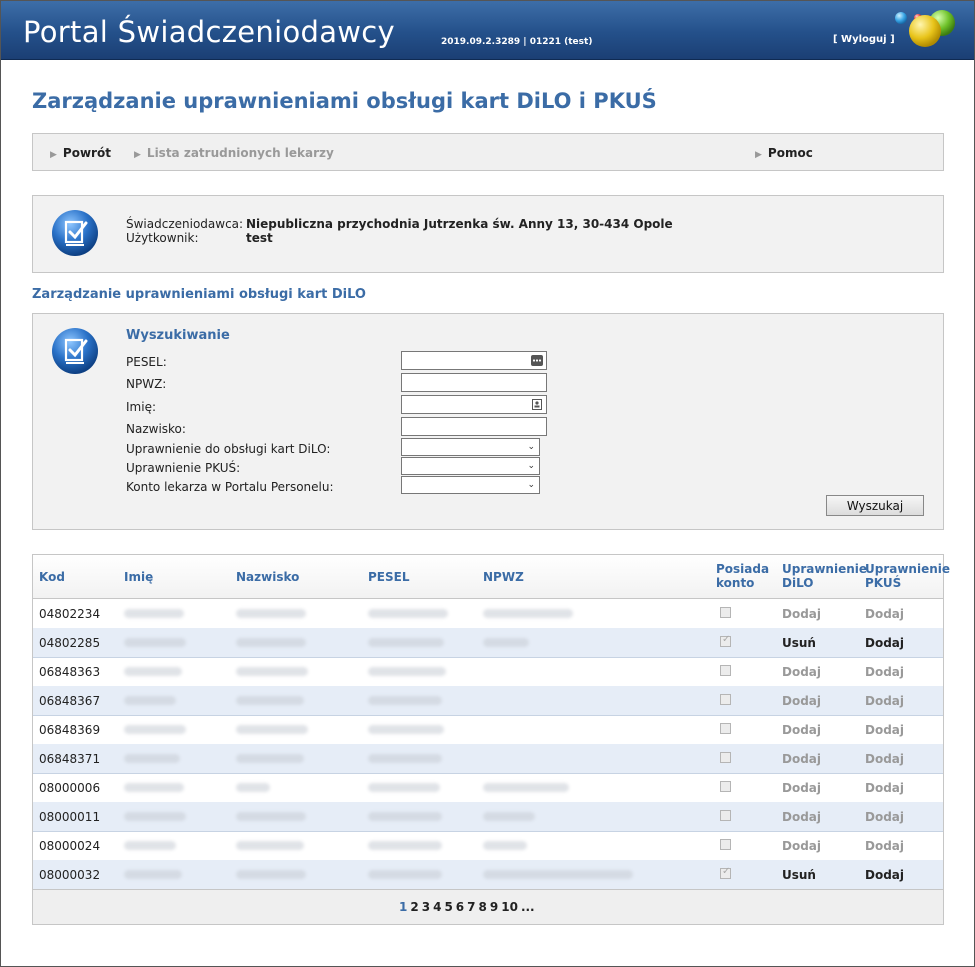 This screenshot has height=967, width=975. I want to click on nav-back-link: ▶ Powrót, so click(80, 153).